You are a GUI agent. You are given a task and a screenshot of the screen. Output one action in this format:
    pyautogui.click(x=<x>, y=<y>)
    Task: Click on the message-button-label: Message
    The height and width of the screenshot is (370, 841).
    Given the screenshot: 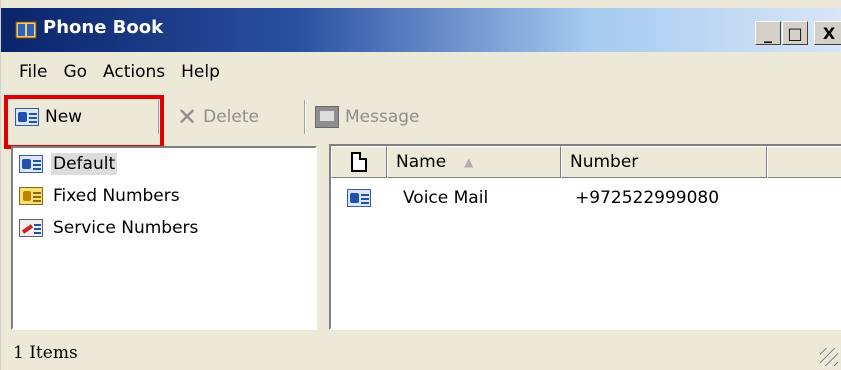 What is the action you would take?
    pyautogui.click(x=382, y=117)
    